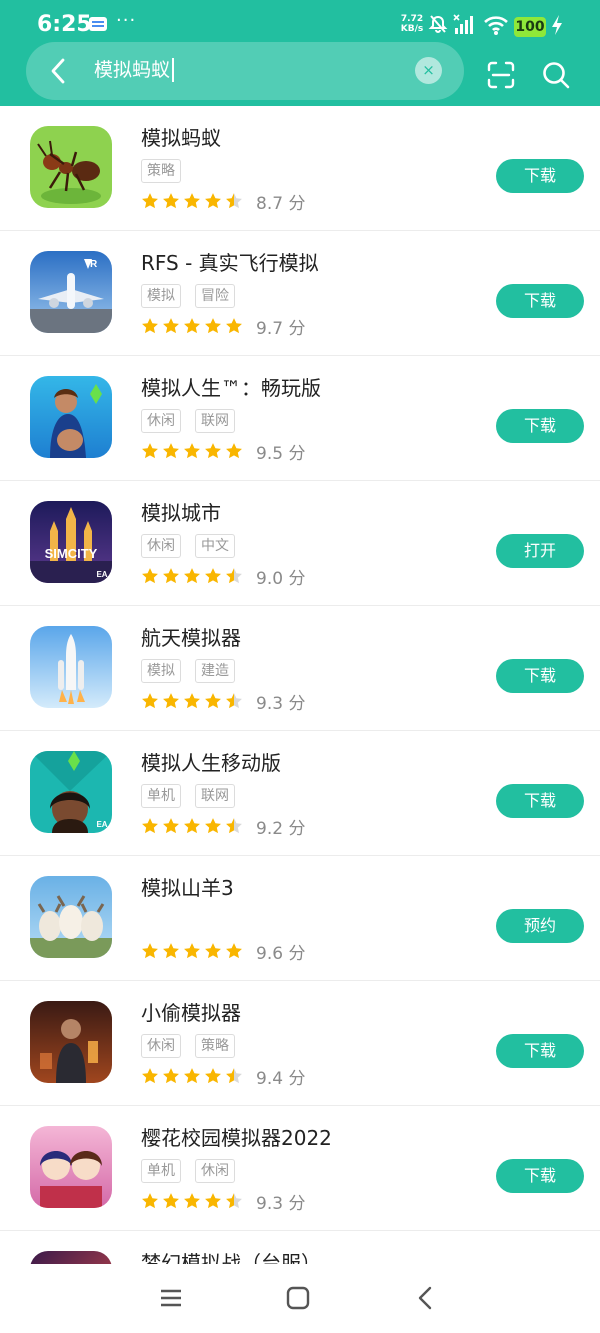  I want to click on rating: 9.6 分, so click(223, 952).